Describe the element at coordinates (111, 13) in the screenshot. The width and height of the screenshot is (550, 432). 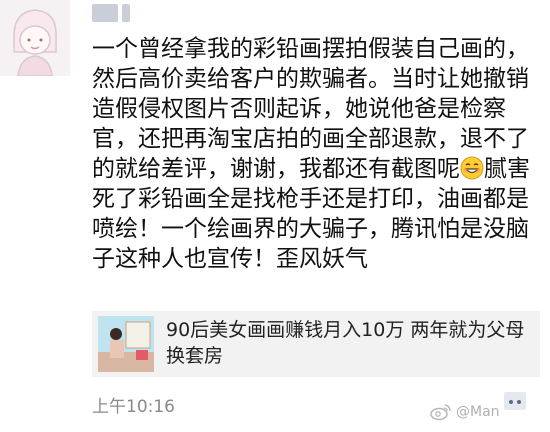
I see `blurred-username` at that location.